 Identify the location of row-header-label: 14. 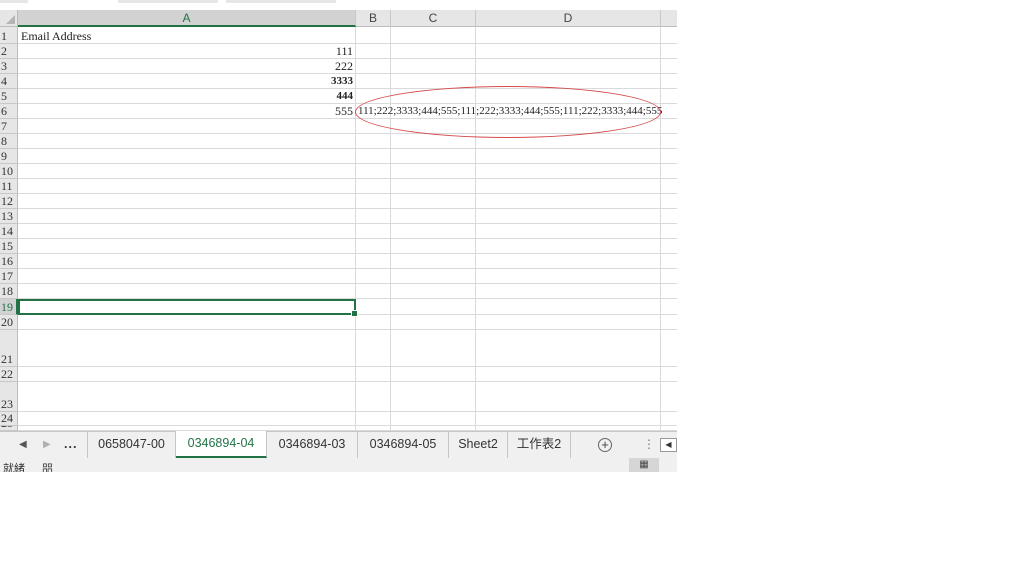
(7, 231).